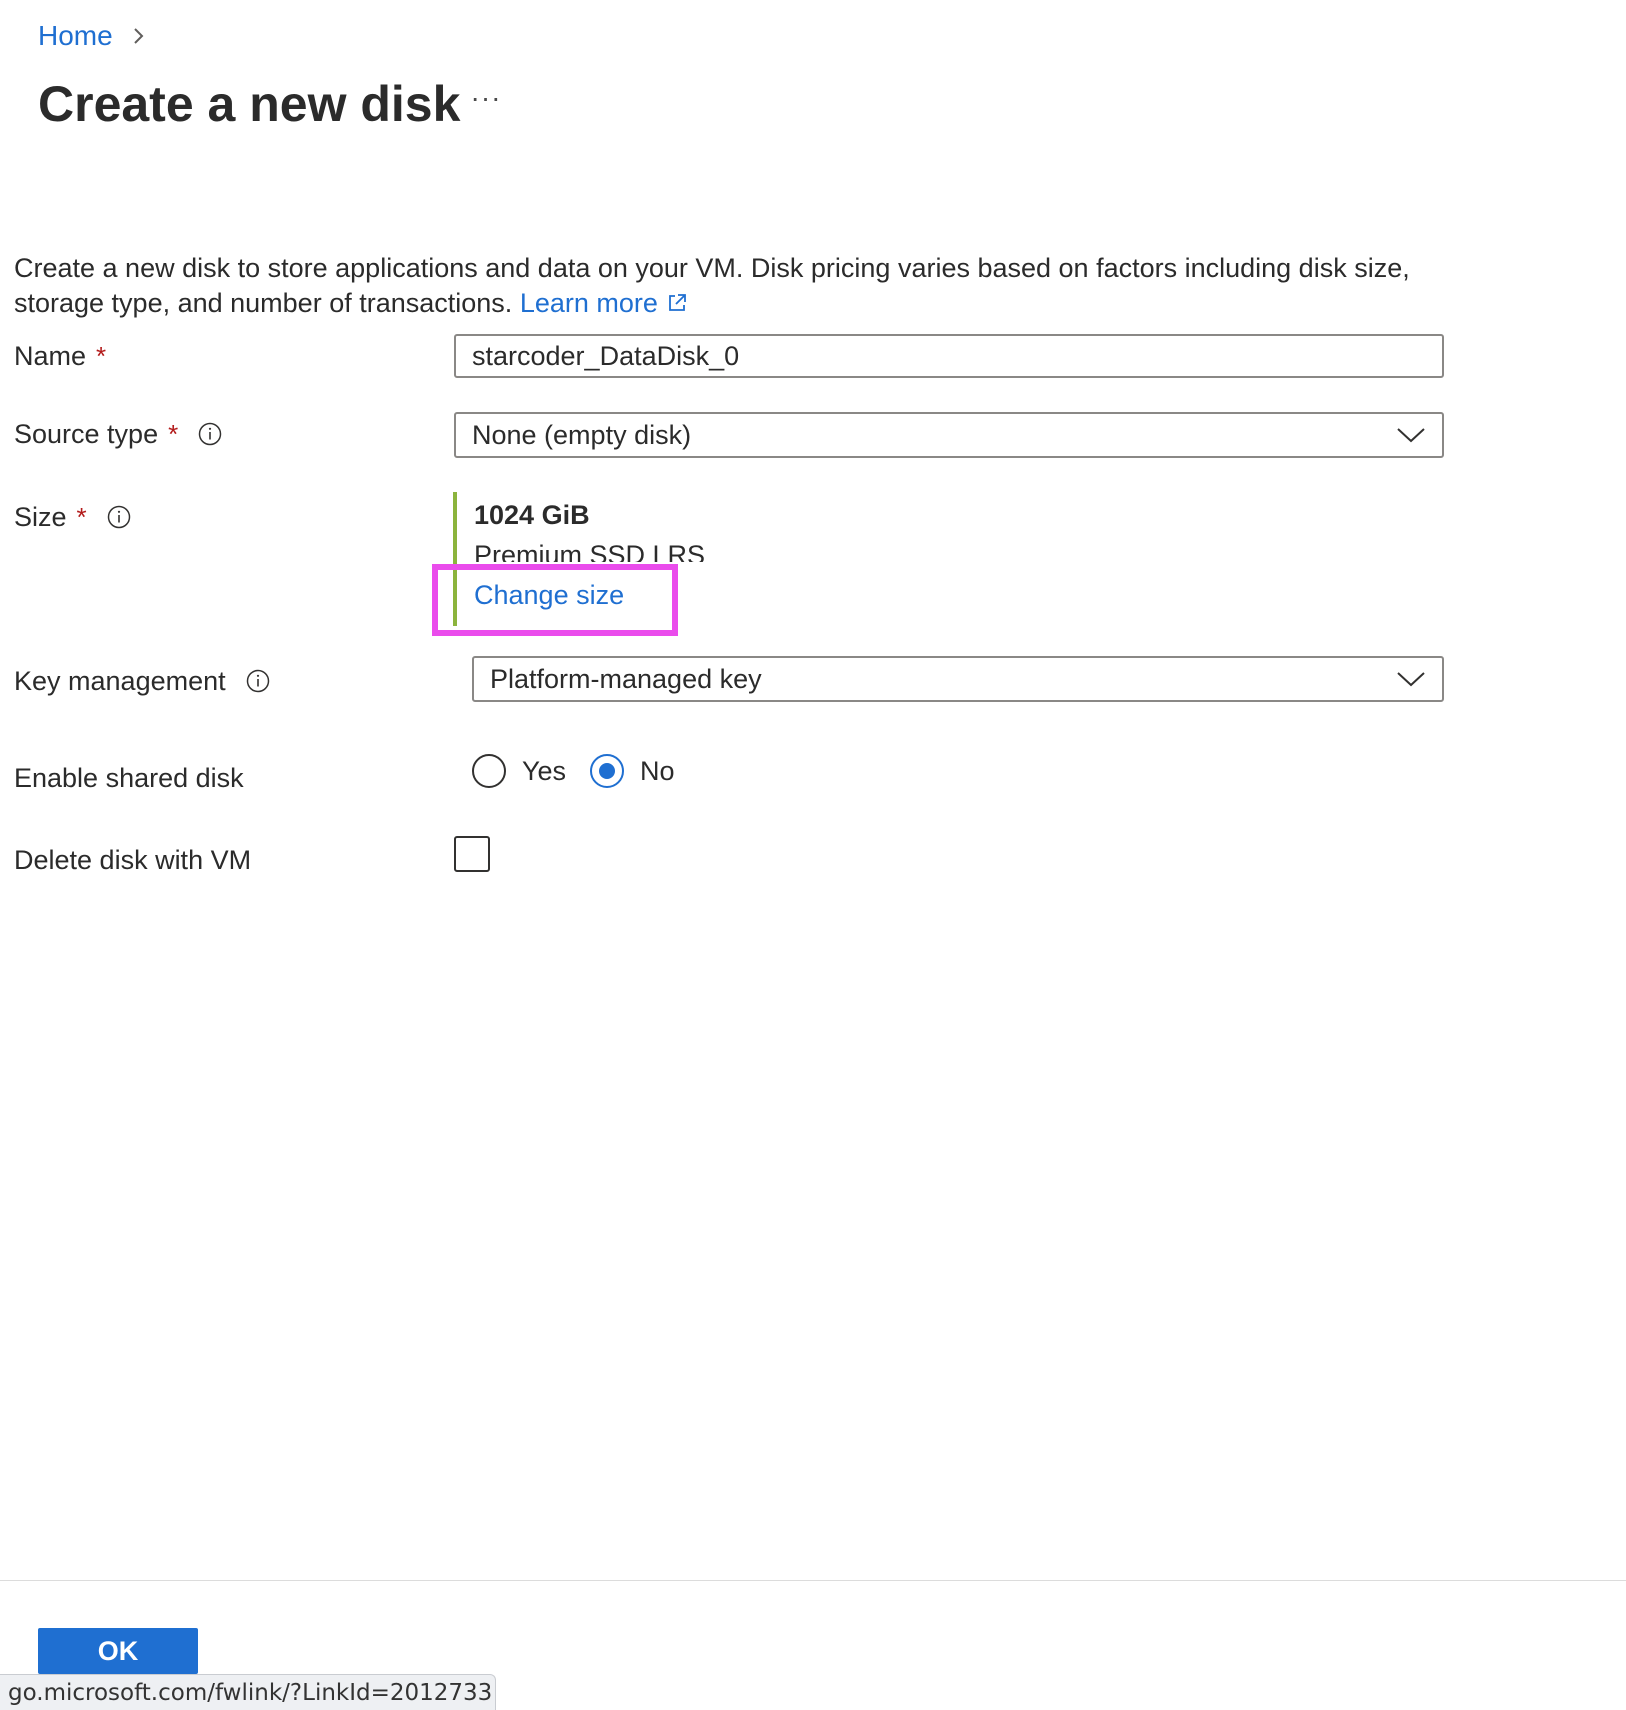 This screenshot has height=1710, width=1626. I want to click on key-management-label-text: Key management, so click(120, 681).